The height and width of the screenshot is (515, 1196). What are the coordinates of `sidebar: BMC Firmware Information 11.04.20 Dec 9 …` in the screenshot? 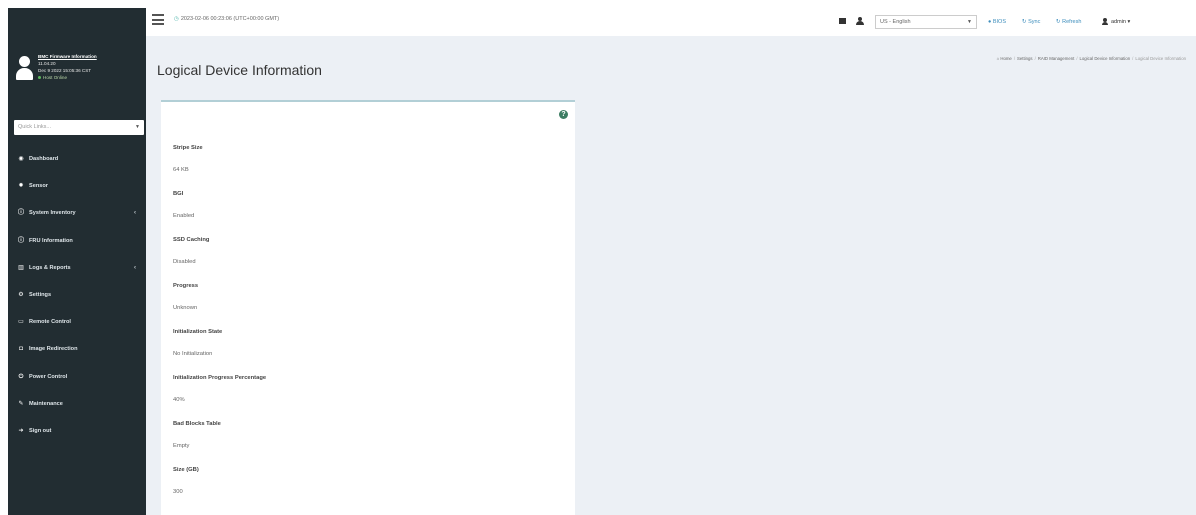 It's located at (77, 261).